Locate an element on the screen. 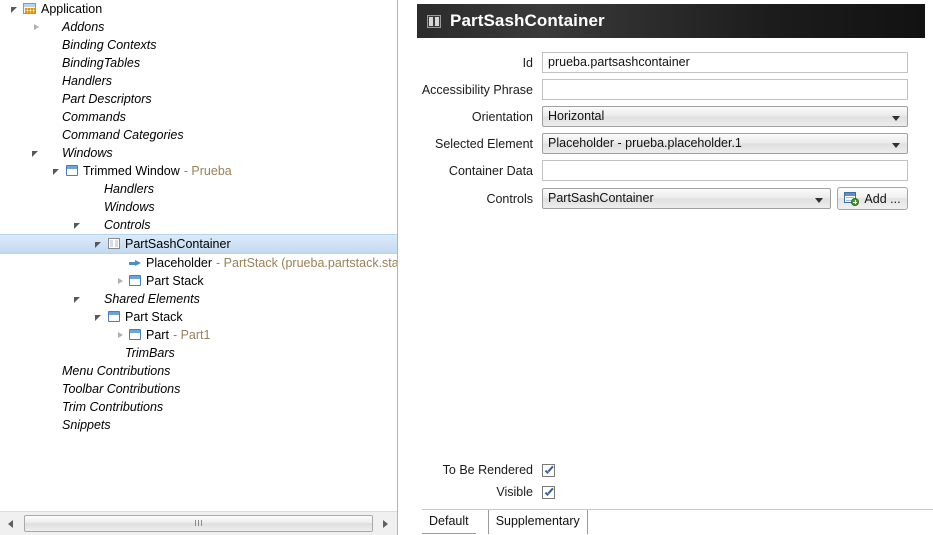  tree-item: Part - Part1 is located at coordinates (198, 335).